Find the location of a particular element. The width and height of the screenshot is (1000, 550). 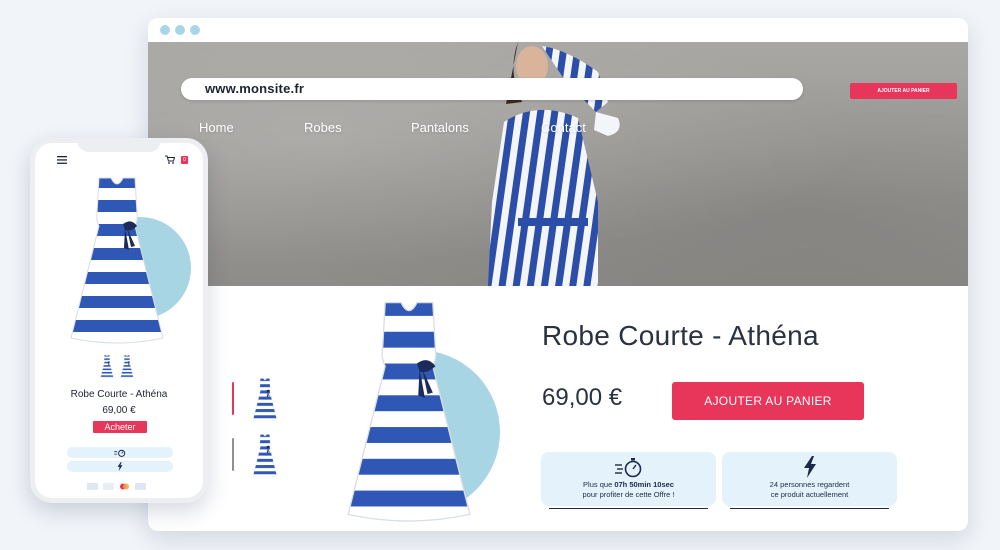

header-add-to-cart-button: AJOUTER AU PANIER is located at coordinates (903, 91).